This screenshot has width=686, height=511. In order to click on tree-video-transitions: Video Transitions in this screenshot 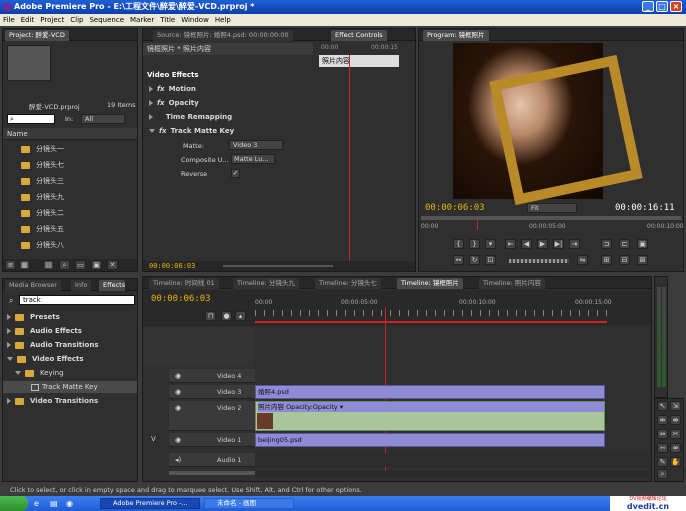, I will do `click(70, 401)`.